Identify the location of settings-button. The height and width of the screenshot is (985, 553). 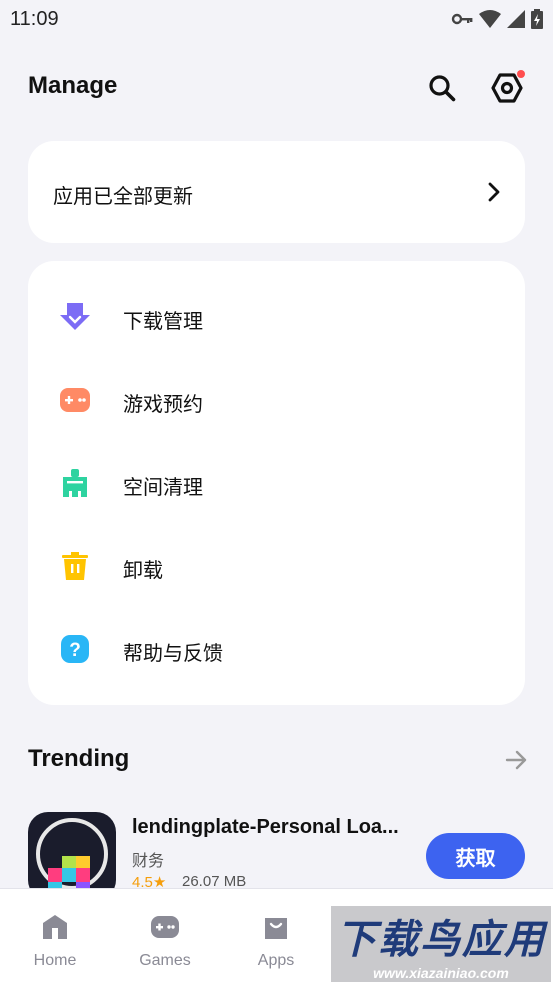
(507, 88).